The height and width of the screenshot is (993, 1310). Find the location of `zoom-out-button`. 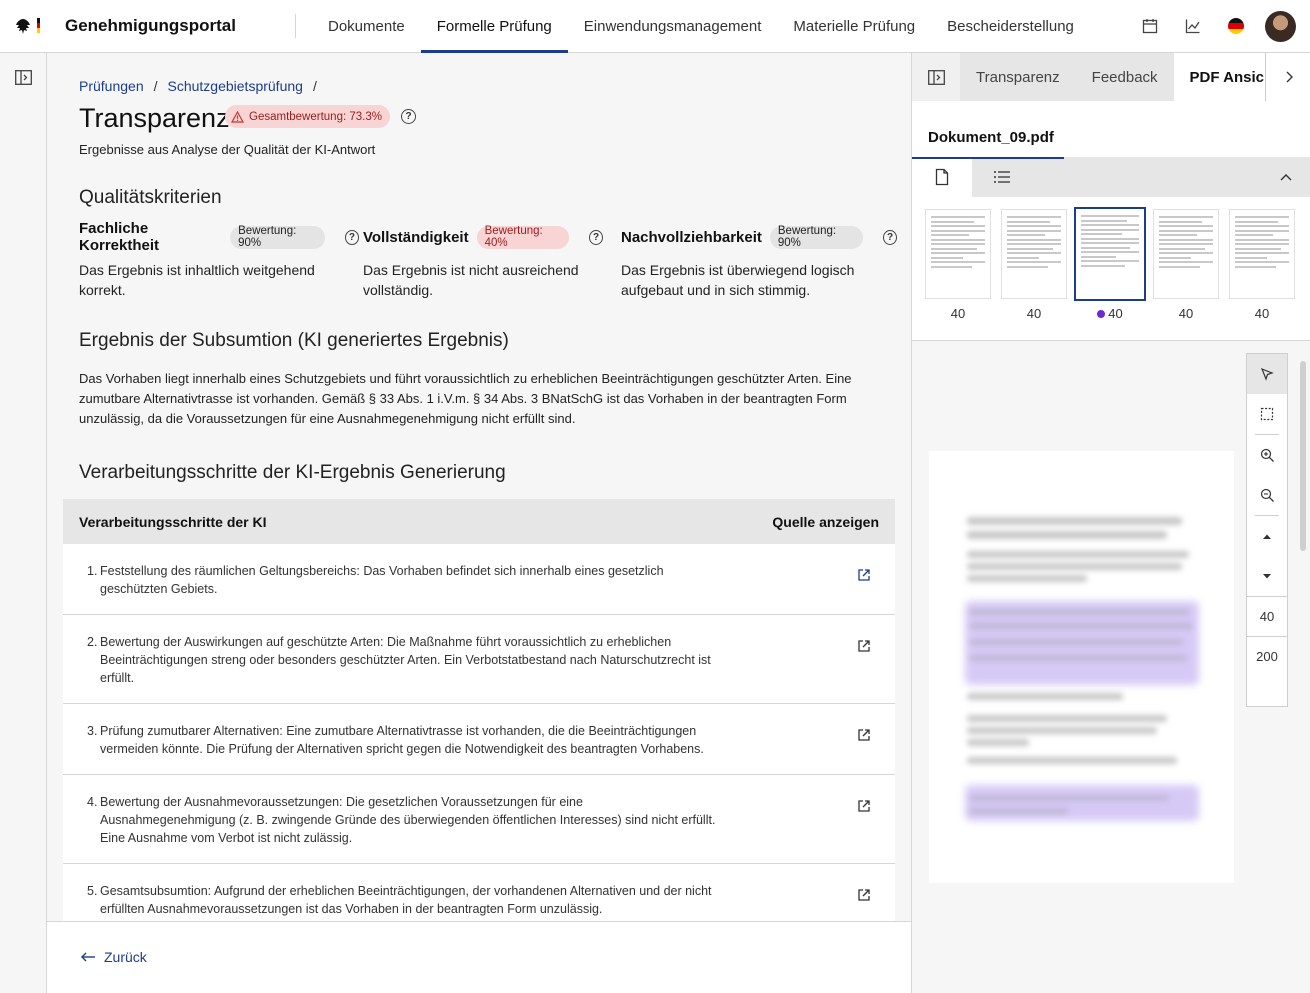

zoom-out-button is located at coordinates (1267, 495).